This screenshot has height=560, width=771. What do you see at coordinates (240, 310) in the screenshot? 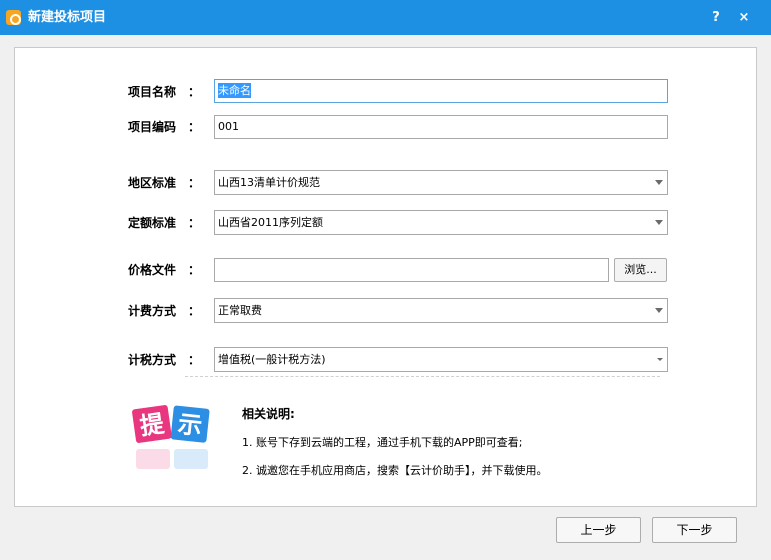
I see `fee-method-value: 正常取费` at bounding box center [240, 310].